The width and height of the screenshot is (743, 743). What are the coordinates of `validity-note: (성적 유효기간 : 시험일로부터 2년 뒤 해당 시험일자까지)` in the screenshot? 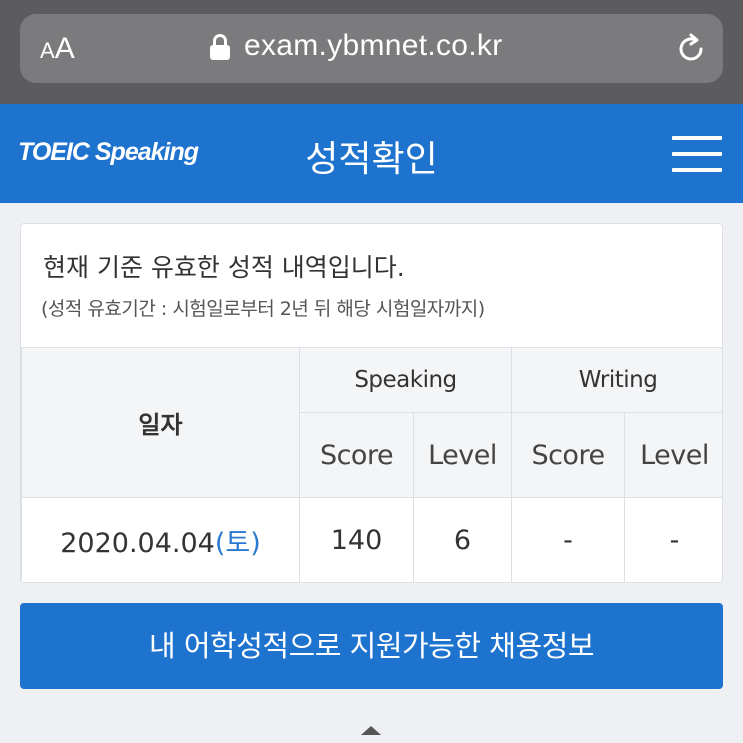 It's located at (263, 309).